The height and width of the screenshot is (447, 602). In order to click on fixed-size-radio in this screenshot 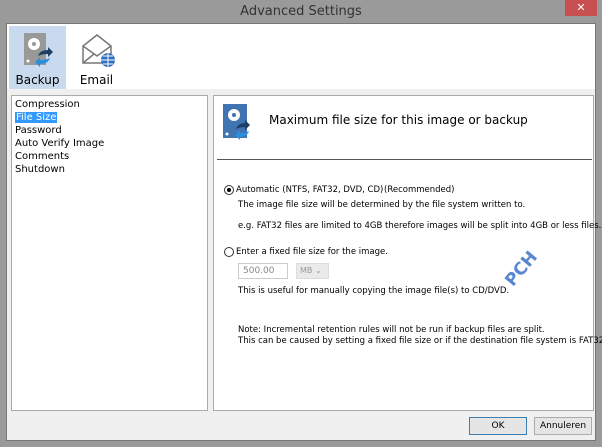, I will do `click(229, 252)`.